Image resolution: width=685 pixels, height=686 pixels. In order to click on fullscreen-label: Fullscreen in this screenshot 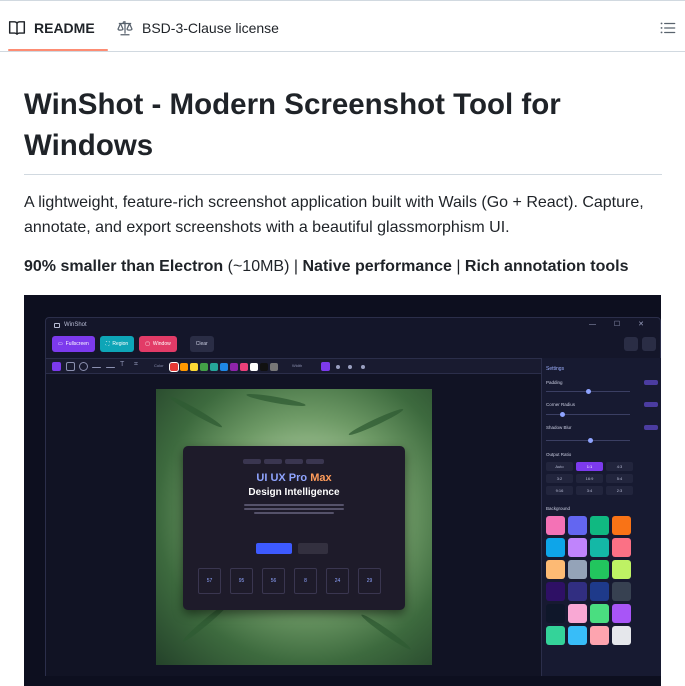, I will do `click(77, 344)`.